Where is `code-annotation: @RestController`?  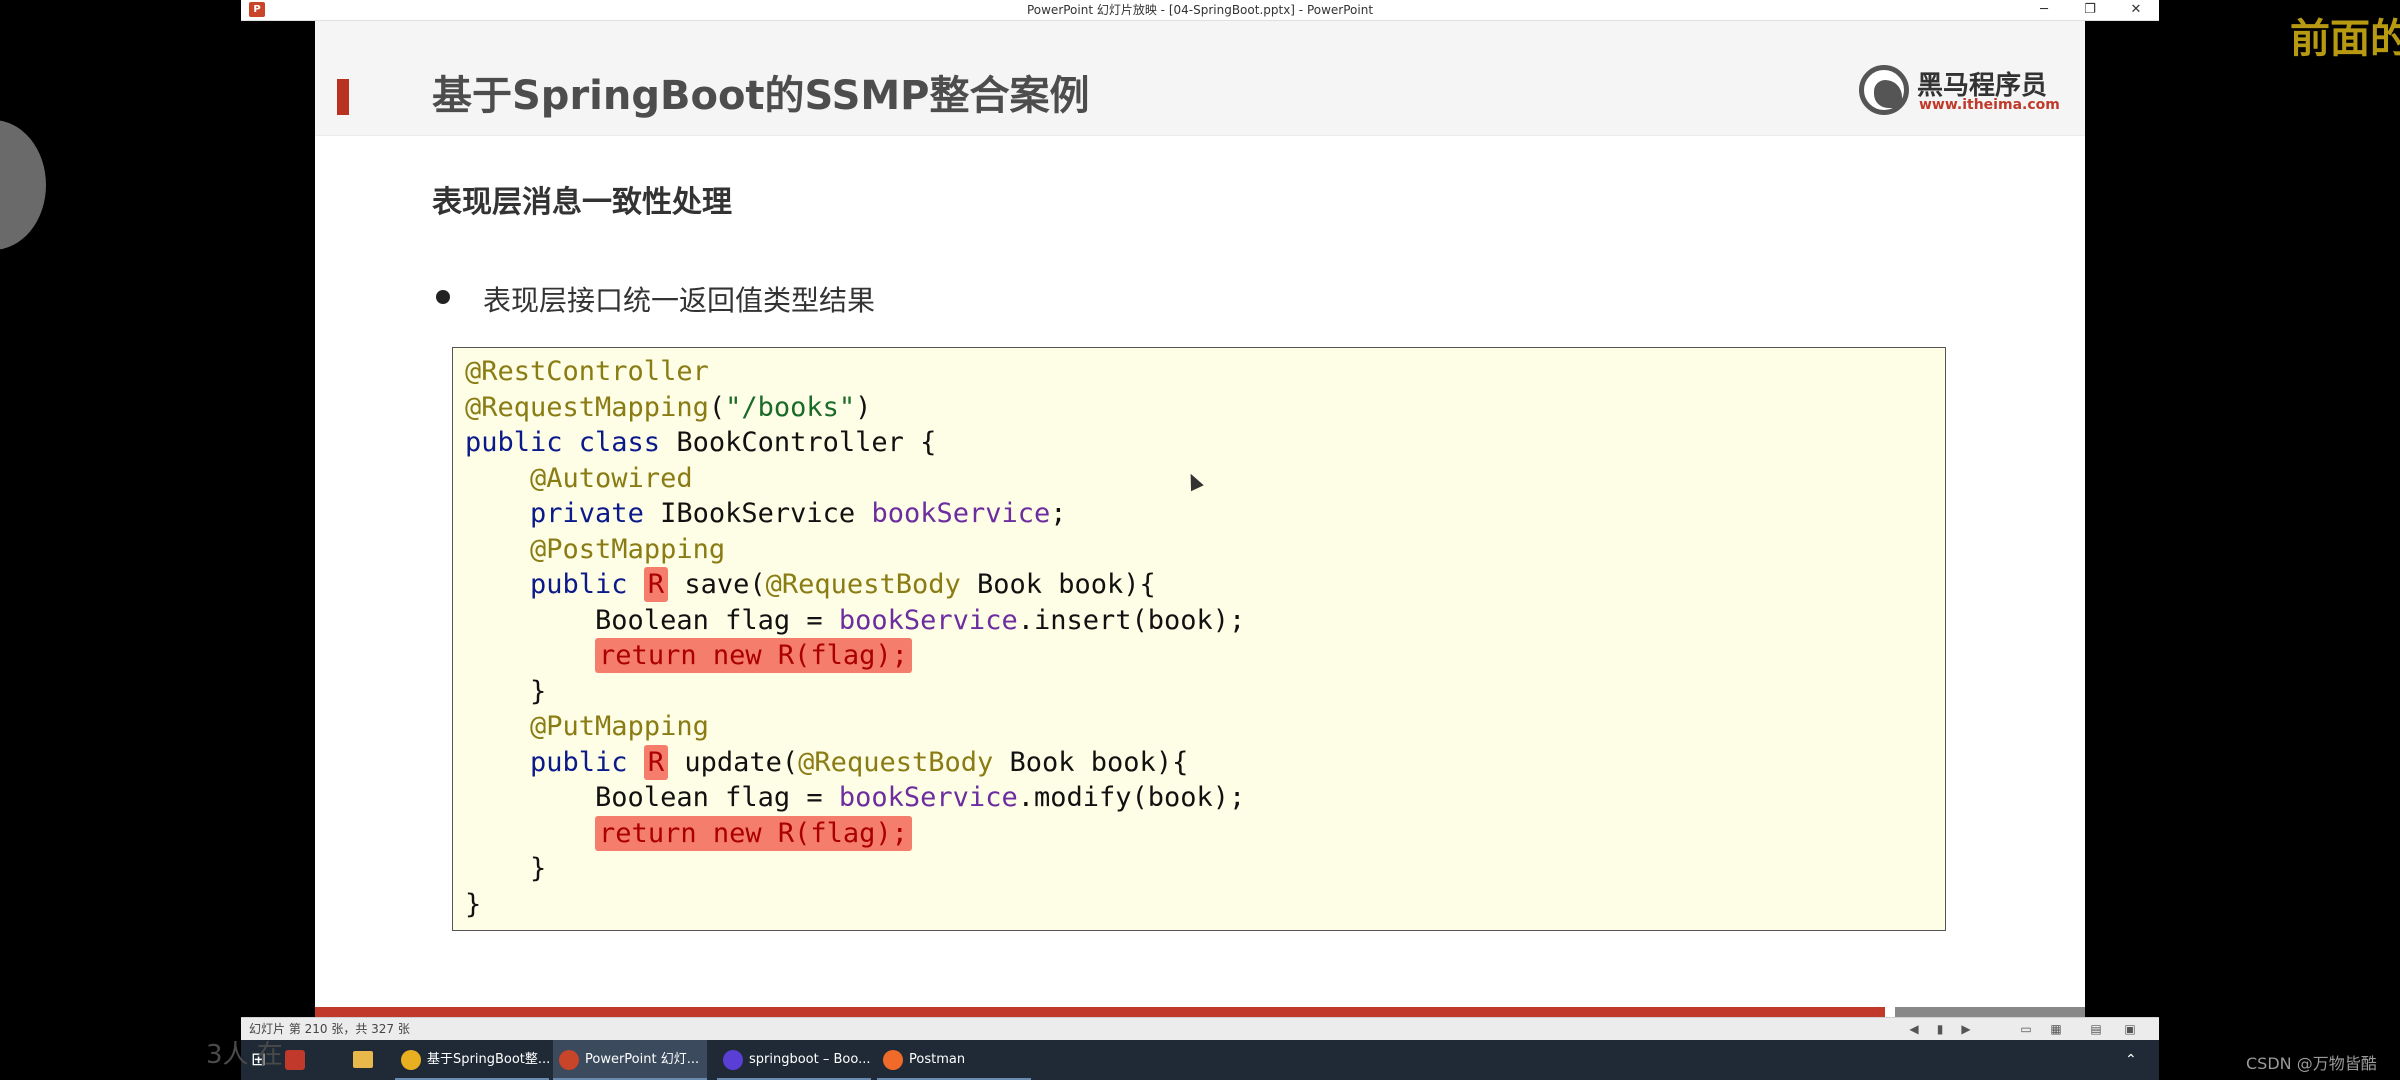
code-annotation: @RestController is located at coordinates (587, 371).